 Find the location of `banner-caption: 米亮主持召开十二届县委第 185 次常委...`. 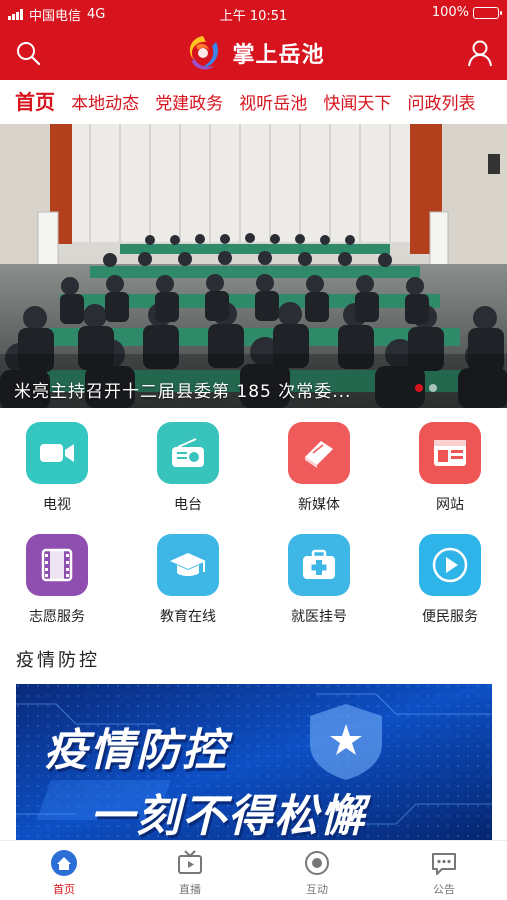

banner-caption: 米亮主持召开十二届县委第 185 次常委... is located at coordinates (182, 389).